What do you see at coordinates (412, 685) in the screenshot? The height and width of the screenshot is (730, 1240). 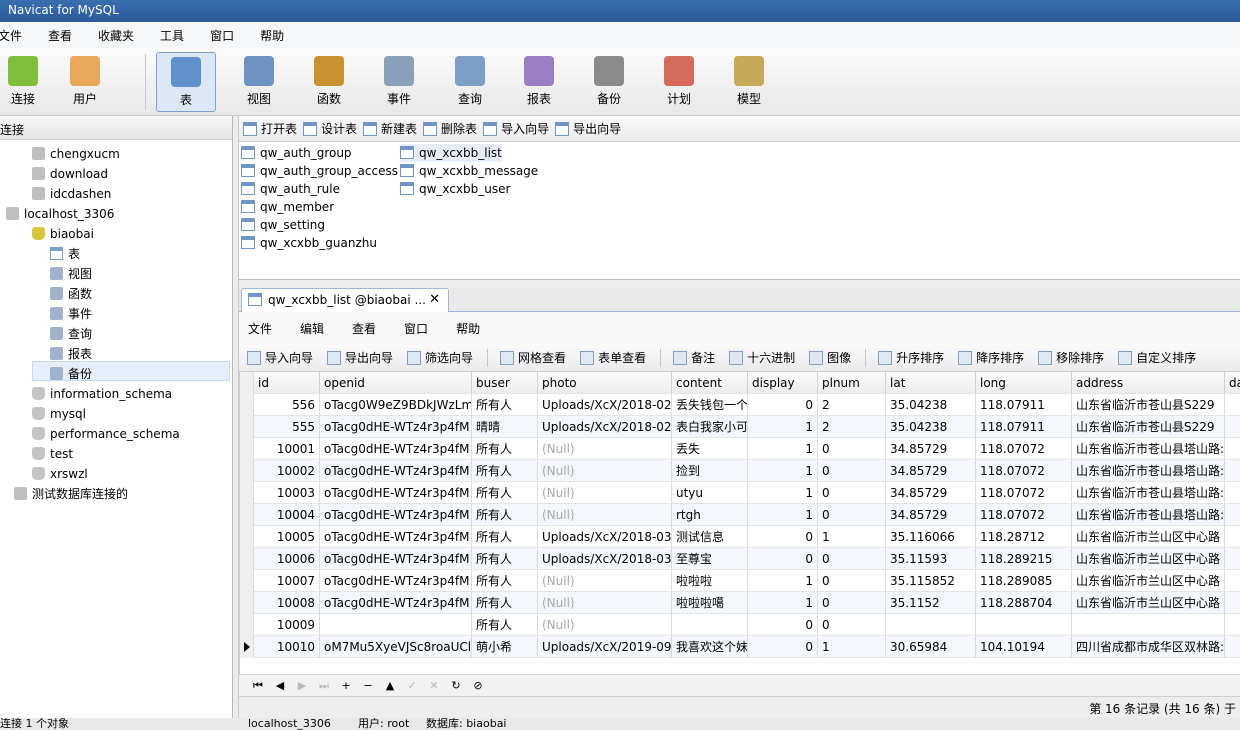 I see `confirm-icon: ✓` at bounding box center [412, 685].